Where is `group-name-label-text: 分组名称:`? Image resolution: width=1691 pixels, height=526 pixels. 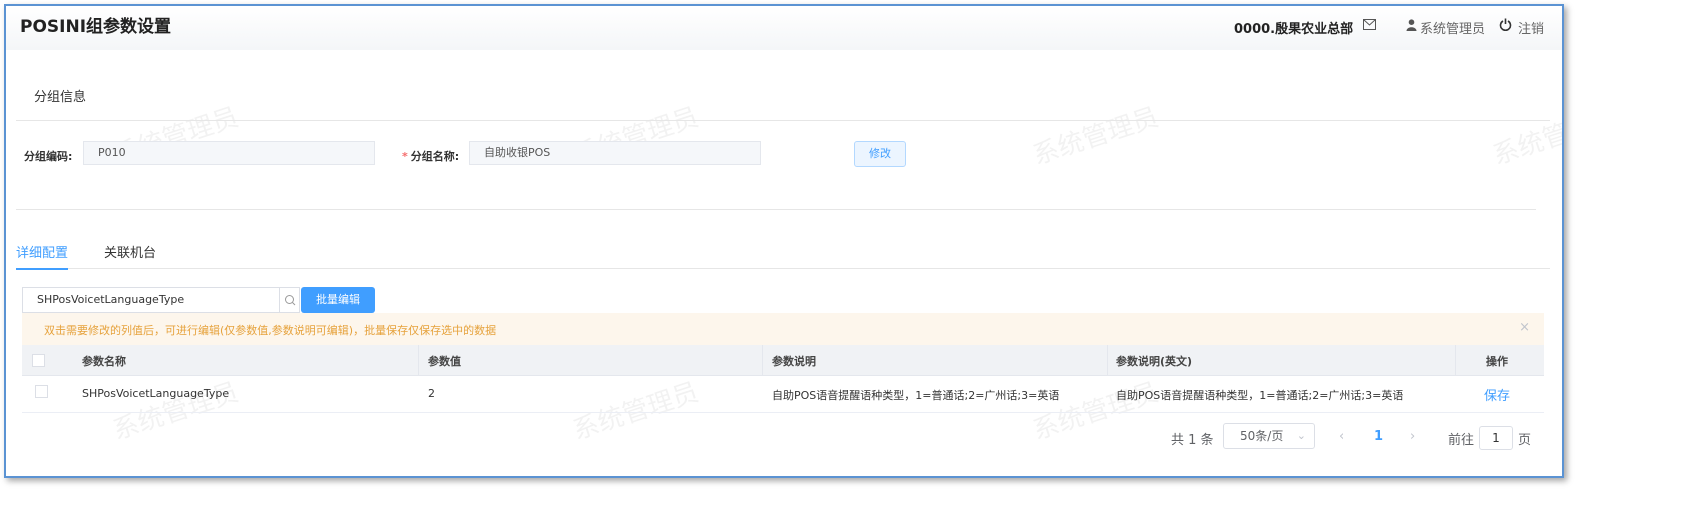
group-name-label-text: 分组名称: is located at coordinates (435, 156).